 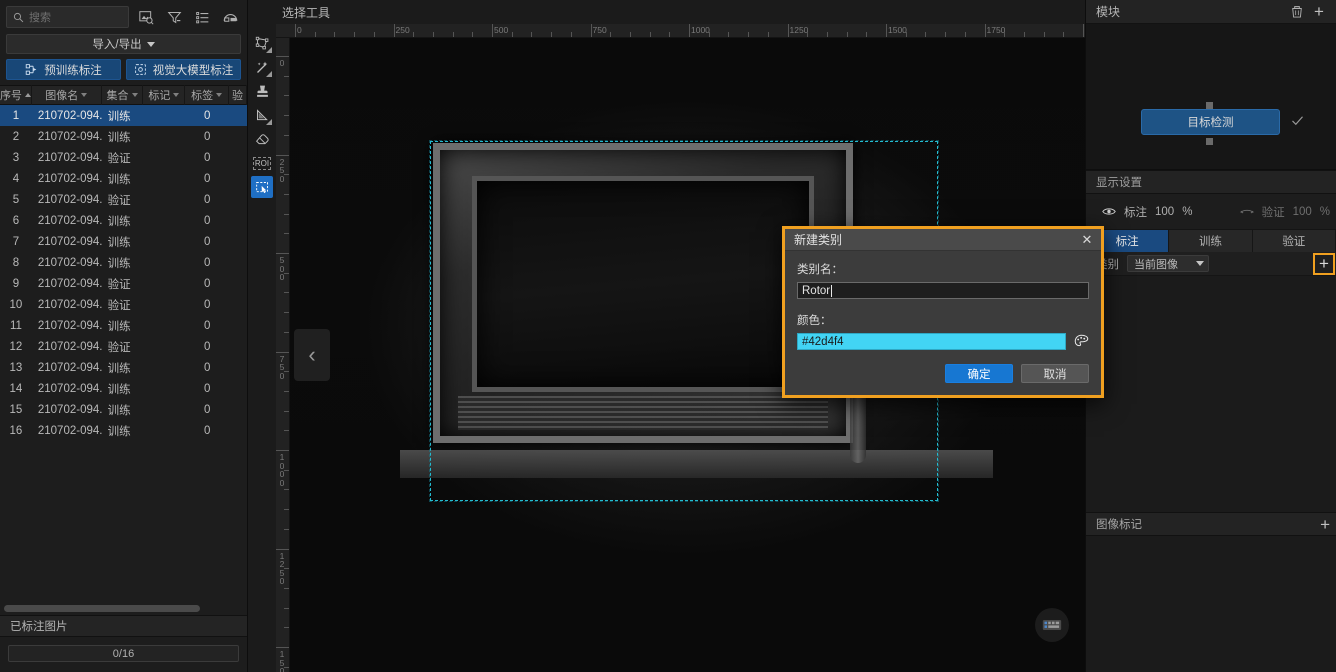 What do you see at coordinates (1294, 241) in the screenshot?
I see `tab-validation: 验证` at bounding box center [1294, 241].